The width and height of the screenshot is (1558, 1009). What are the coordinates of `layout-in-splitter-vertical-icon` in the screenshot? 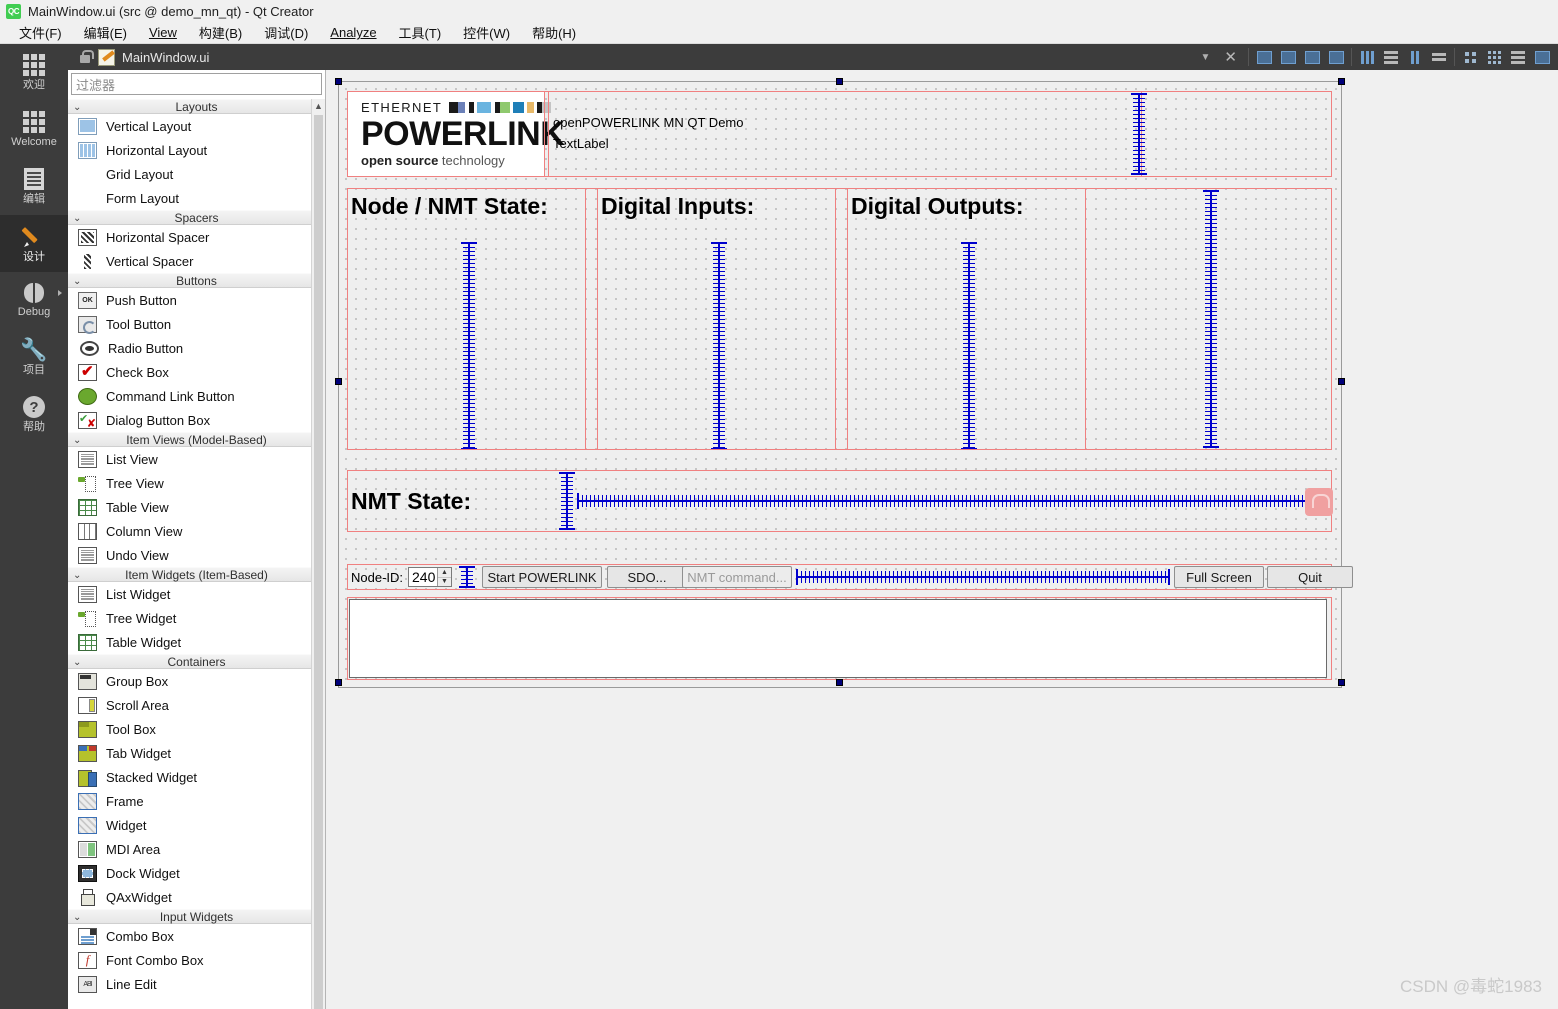 It's located at (1439, 57).